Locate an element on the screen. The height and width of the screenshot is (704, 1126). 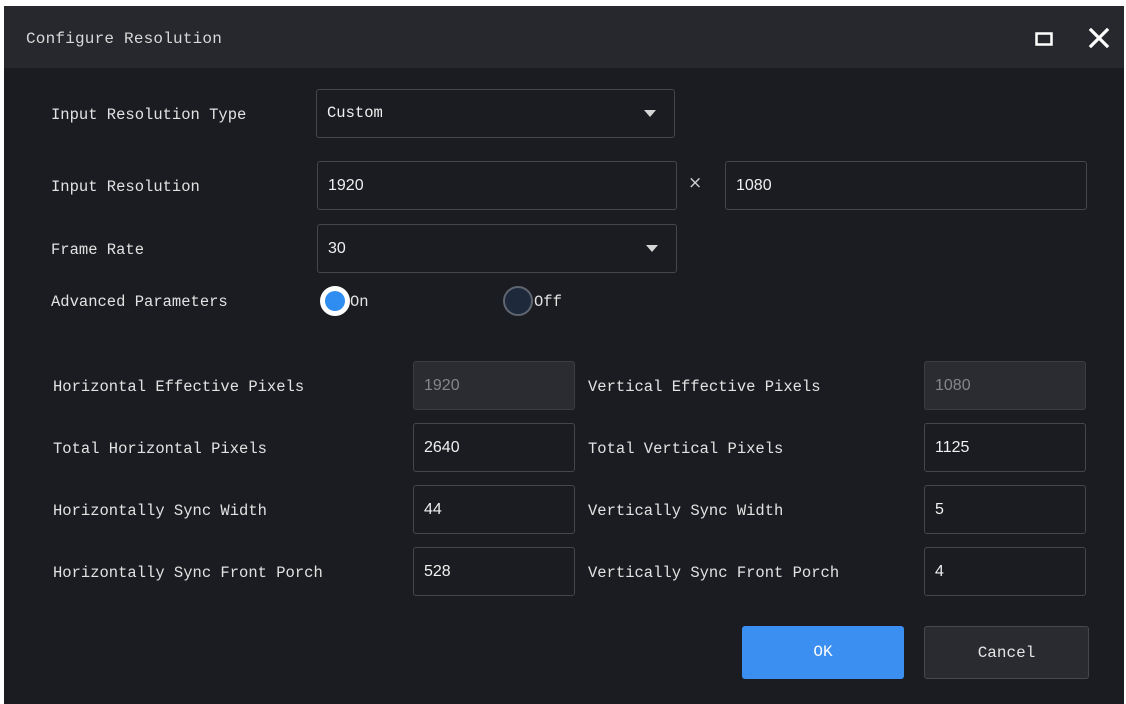
horizontal-sync-width-input: 44 is located at coordinates (494, 509).